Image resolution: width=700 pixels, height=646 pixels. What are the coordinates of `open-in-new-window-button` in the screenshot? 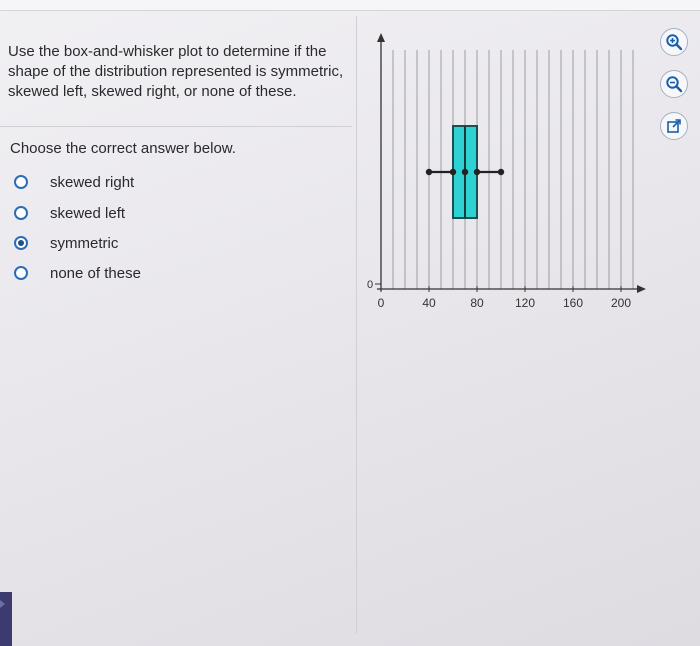 It's located at (674, 126).